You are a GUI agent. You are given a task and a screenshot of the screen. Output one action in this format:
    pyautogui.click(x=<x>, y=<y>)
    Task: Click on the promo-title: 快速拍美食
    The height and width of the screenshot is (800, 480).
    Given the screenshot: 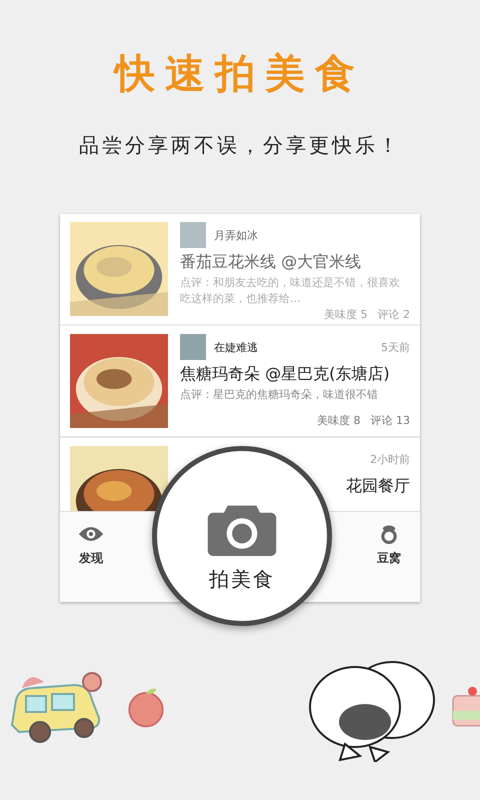 What is the action you would take?
    pyautogui.click(x=240, y=74)
    